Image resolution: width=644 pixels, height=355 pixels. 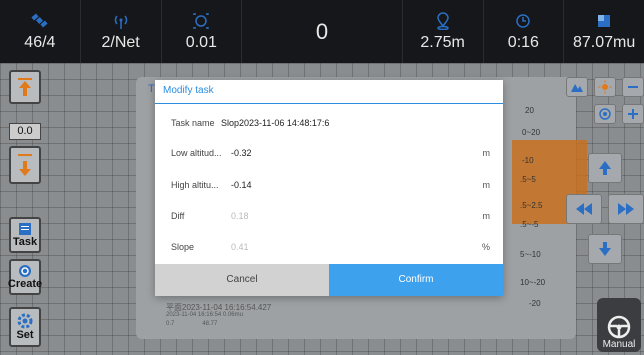 I want to click on task-entry-info: 2023-11-04 16:16:54 0.06mu, so click(x=204, y=315).